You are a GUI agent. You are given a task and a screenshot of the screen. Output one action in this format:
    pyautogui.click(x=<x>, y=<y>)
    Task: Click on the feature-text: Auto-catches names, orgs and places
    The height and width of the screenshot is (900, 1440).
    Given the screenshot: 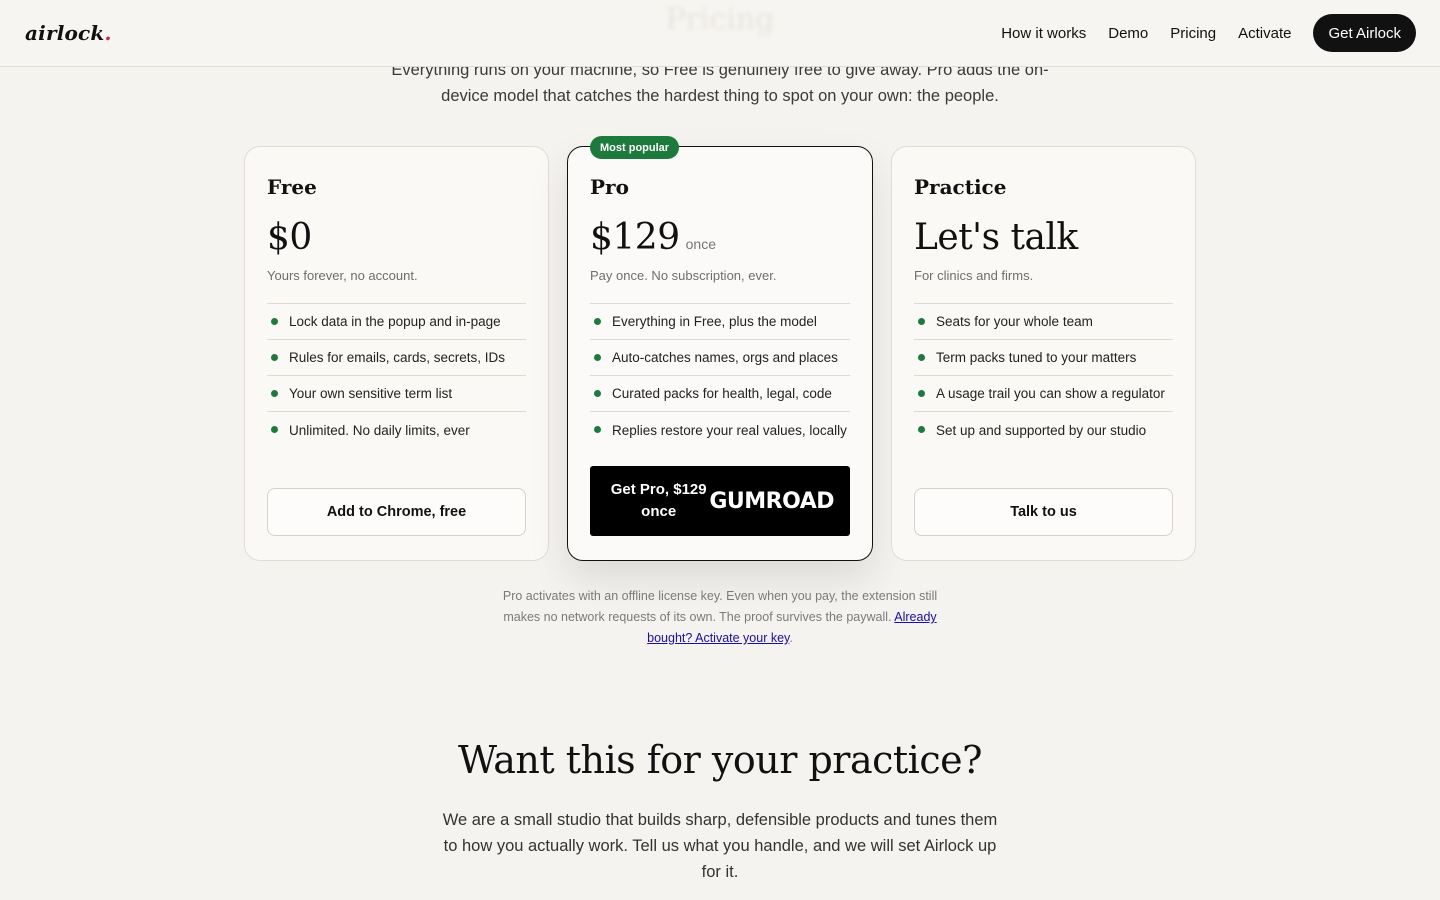 What is the action you would take?
    pyautogui.click(x=725, y=357)
    